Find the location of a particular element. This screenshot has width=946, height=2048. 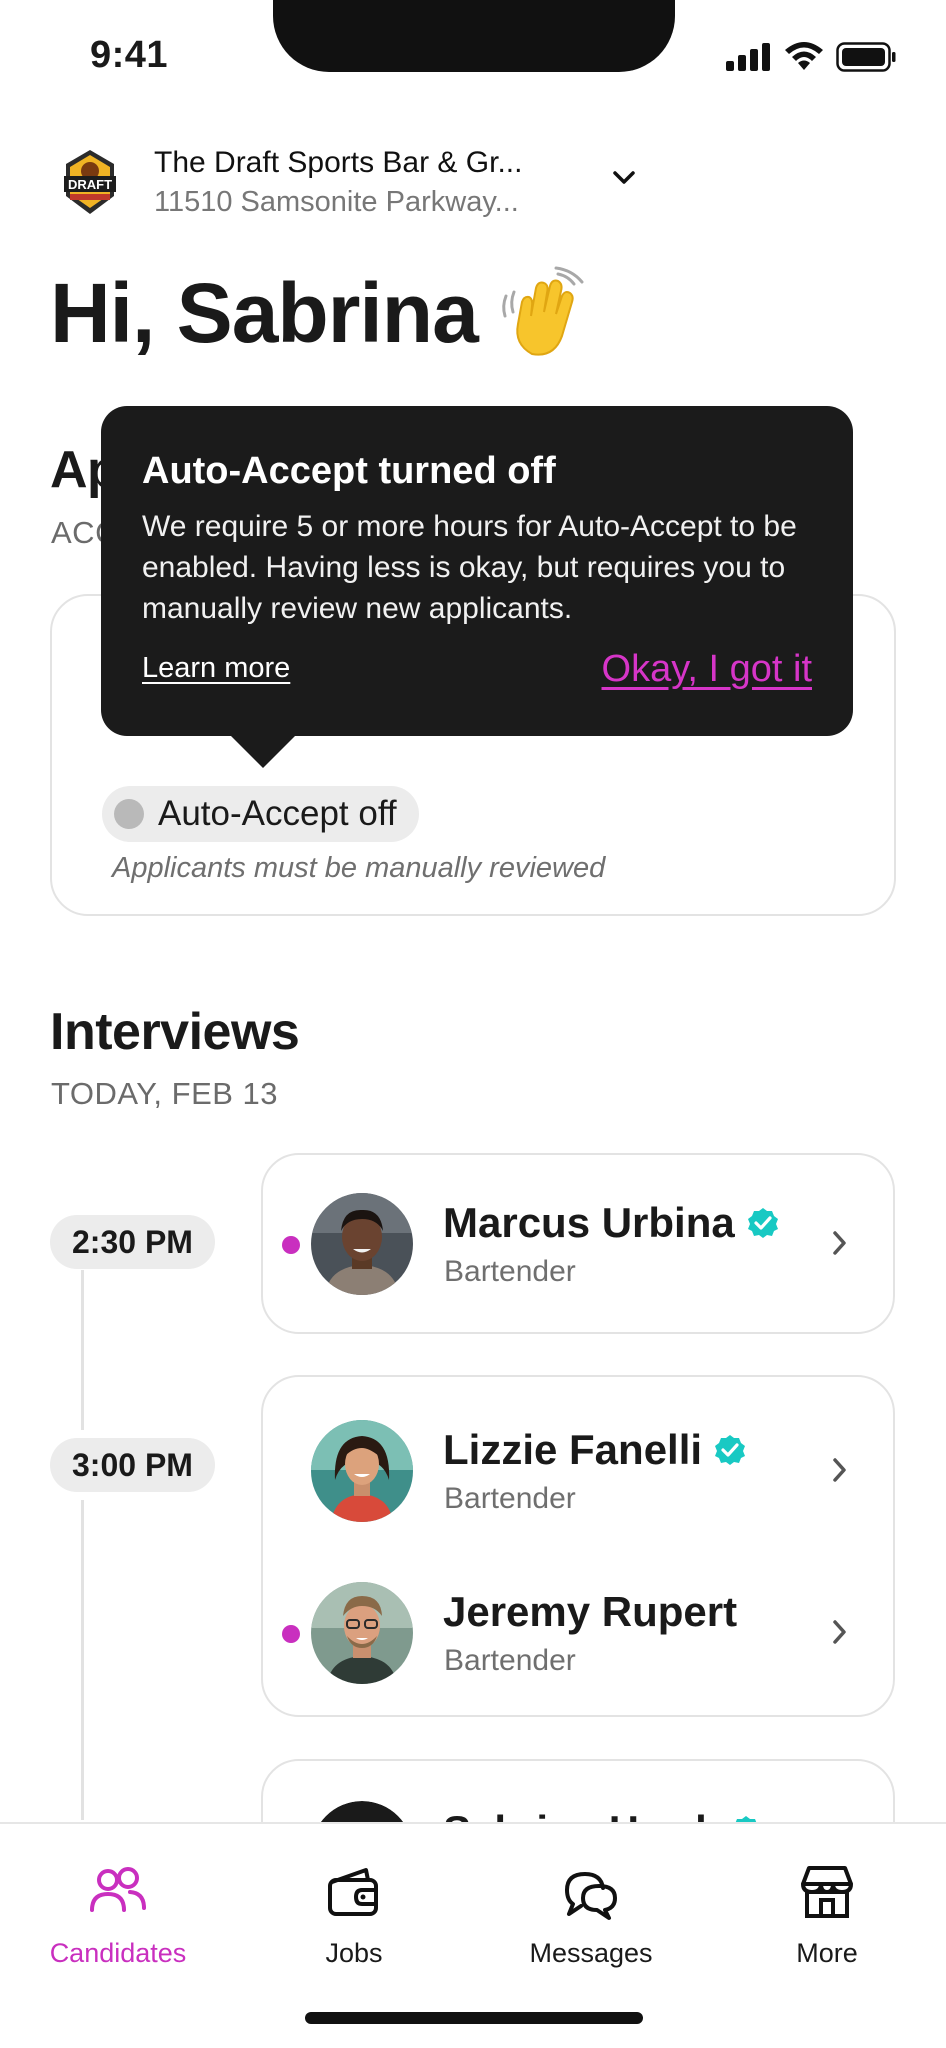

candidate-name-wrap: Marcus Urbina is located at coordinates (611, 1223).